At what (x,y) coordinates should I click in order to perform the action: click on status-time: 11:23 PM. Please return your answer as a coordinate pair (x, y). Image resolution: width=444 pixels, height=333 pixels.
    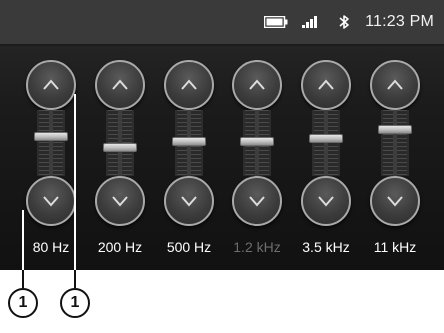
    Looking at the image, I should click on (399, 21).